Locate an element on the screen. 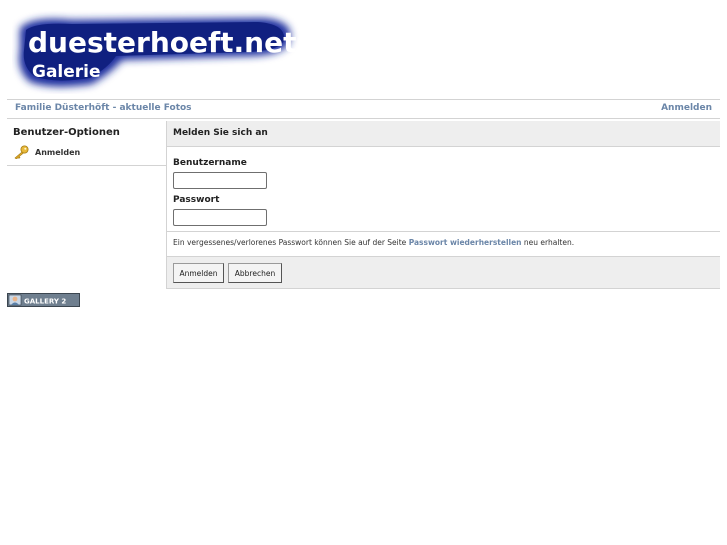 Image resolution: width=727 pixels, height=545 pixels. username-label: Benutzername is located at coordinates (210, 163).